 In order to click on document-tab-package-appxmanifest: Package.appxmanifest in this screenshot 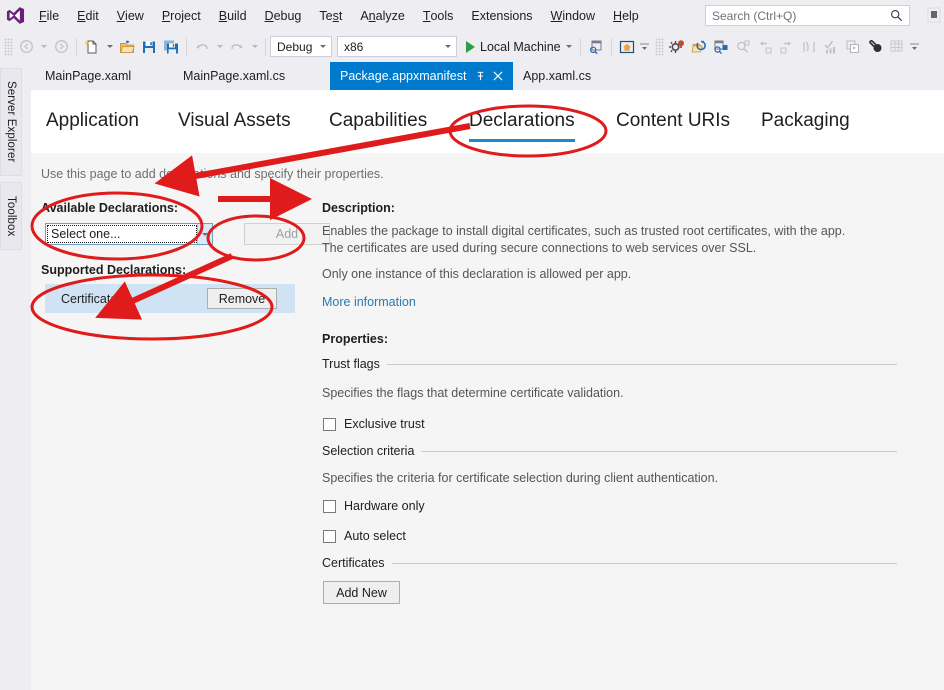, I will do `click(422, 76)`.